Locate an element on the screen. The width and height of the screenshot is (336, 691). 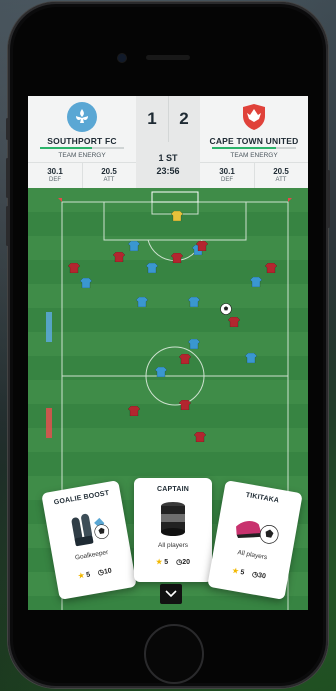
away-att-stat: 20.5 ATT is located at coordinates (281, 176).